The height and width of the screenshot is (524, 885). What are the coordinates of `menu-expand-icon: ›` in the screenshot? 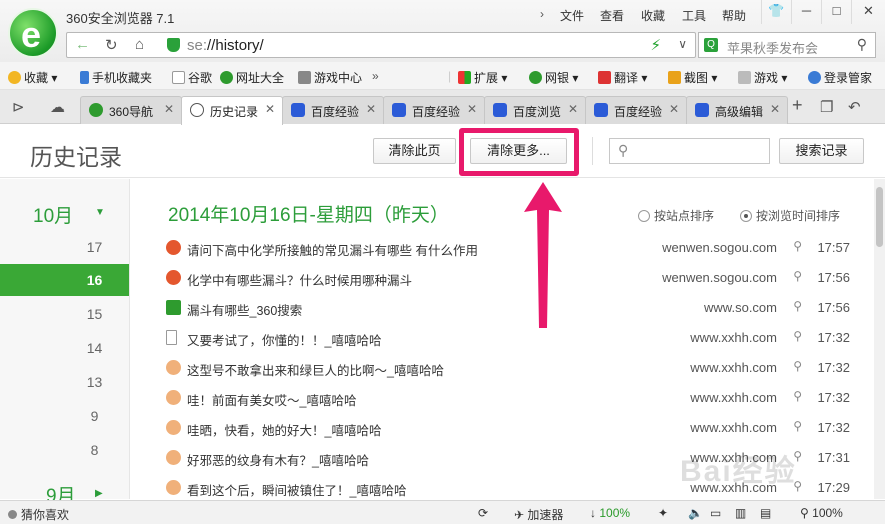 It's located at (542, 14).